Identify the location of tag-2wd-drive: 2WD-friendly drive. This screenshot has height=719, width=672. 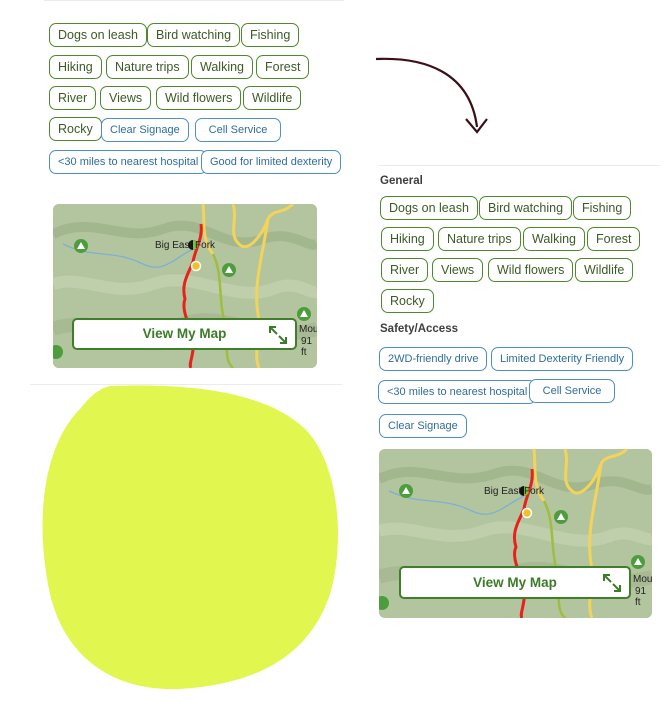
(433, 359).